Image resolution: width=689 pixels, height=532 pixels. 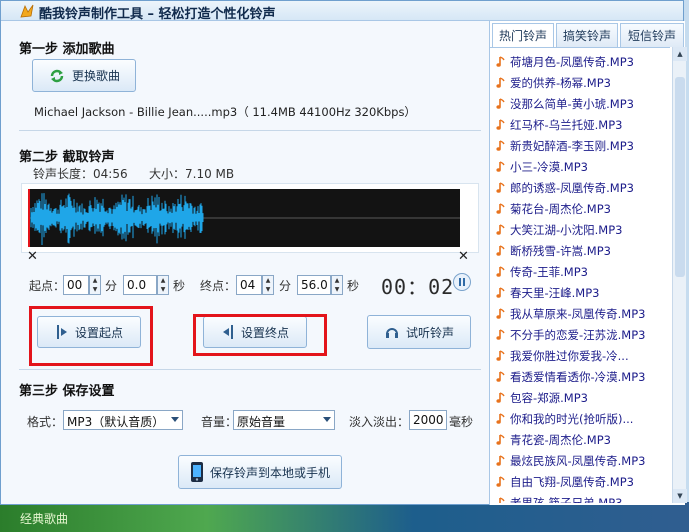 I want to click on volume-select: 原始音量, so click(x=284, y=420).